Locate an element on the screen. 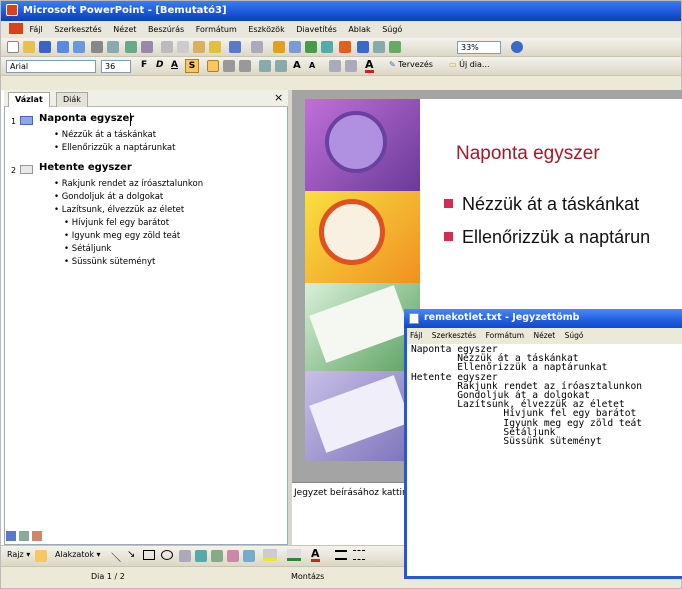 This screenshot has width=682, height=589. design-label: Tervezés is located at coordinates (415, 64).